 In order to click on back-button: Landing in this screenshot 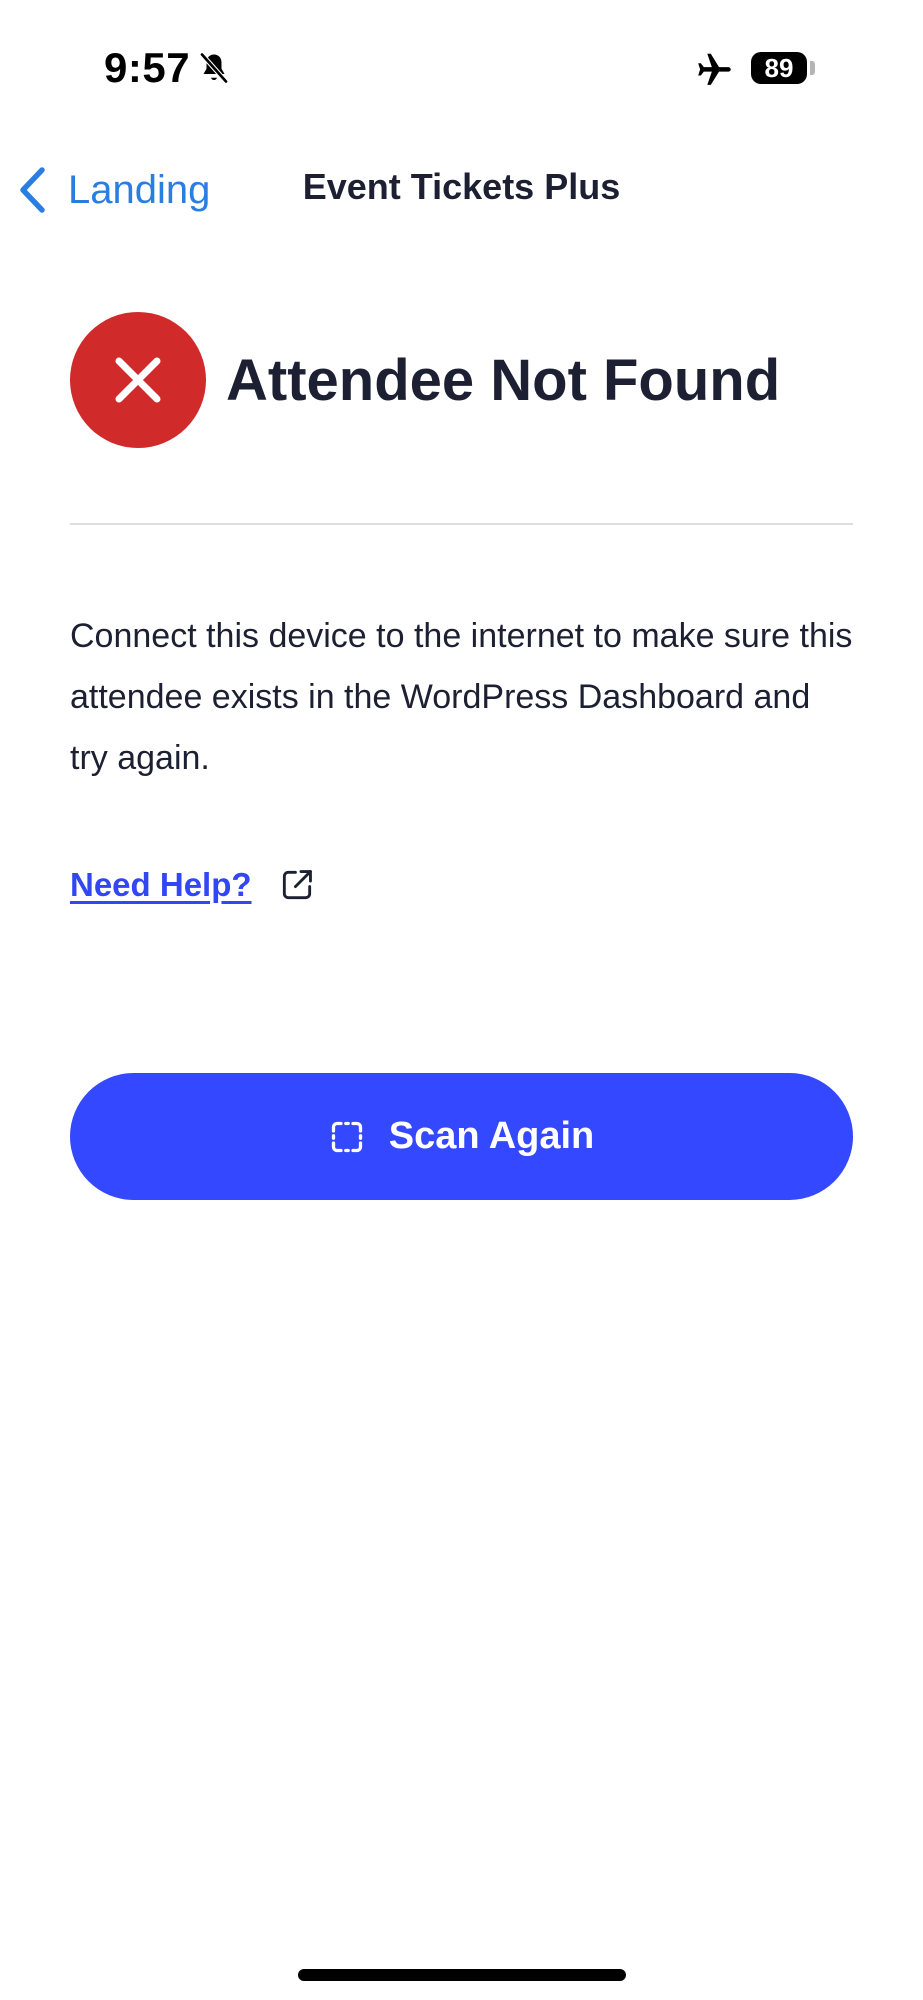, I will do `click(114, 190)`.